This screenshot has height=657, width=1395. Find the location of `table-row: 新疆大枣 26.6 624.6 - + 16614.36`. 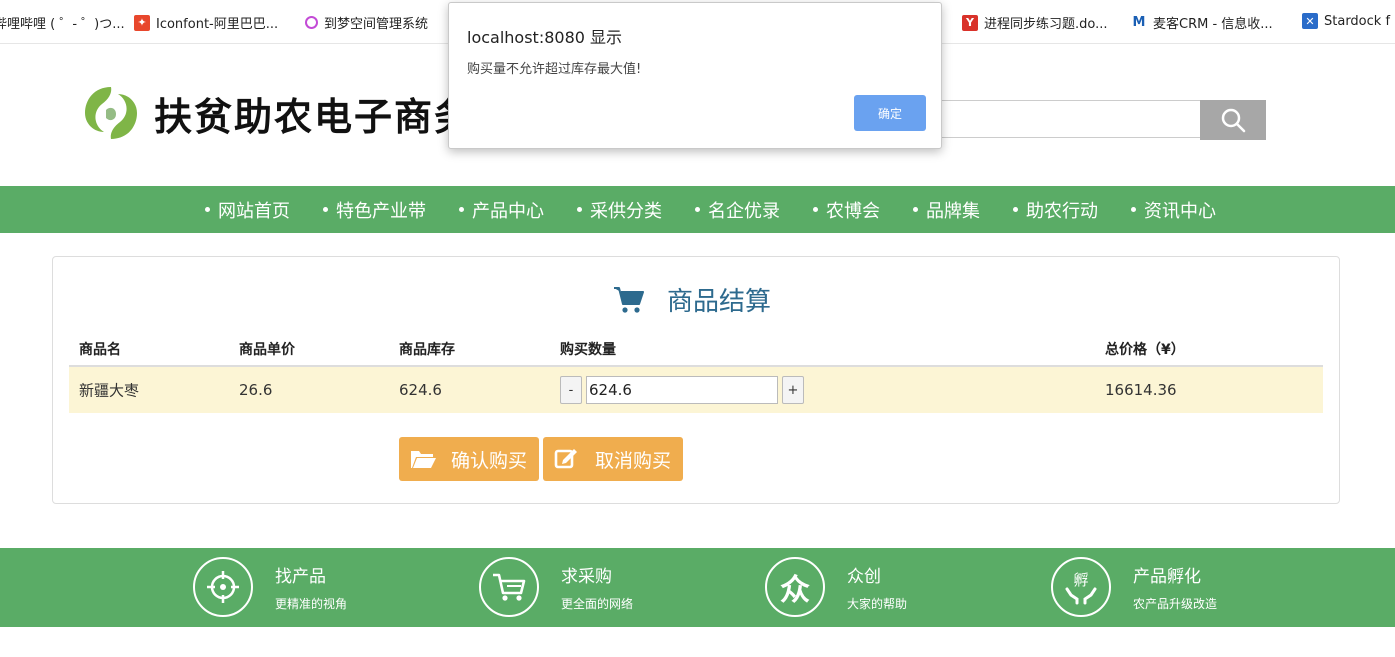

table-row: 新疆大枣 26.6 624.6 - + 16614.36 is located at coordinates (696, 390).